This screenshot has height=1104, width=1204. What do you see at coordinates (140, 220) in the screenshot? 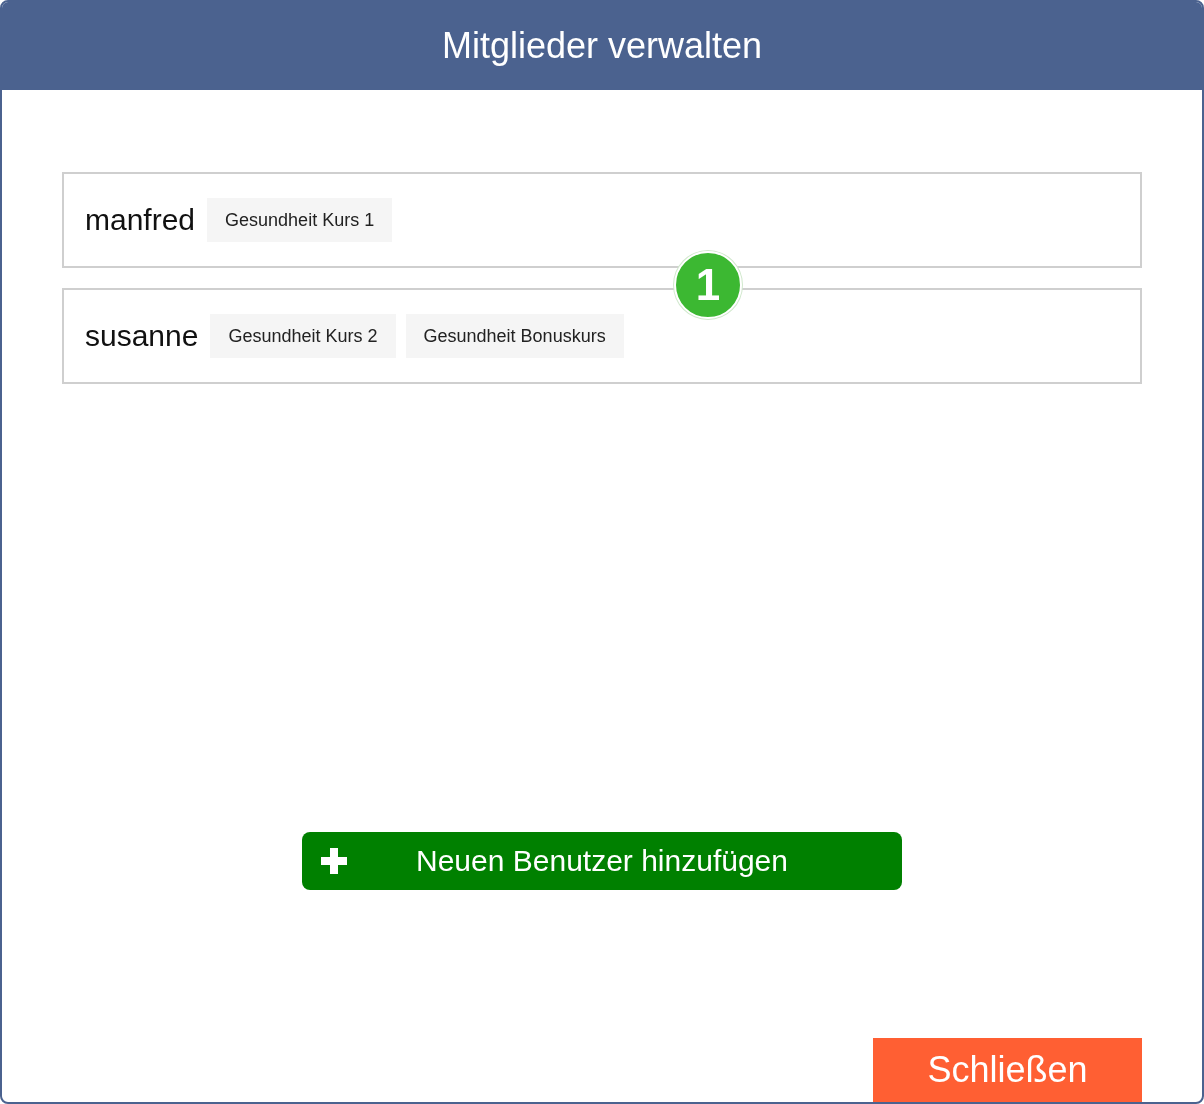
I see `member-name: manfred` at bounding box center [140, 220].